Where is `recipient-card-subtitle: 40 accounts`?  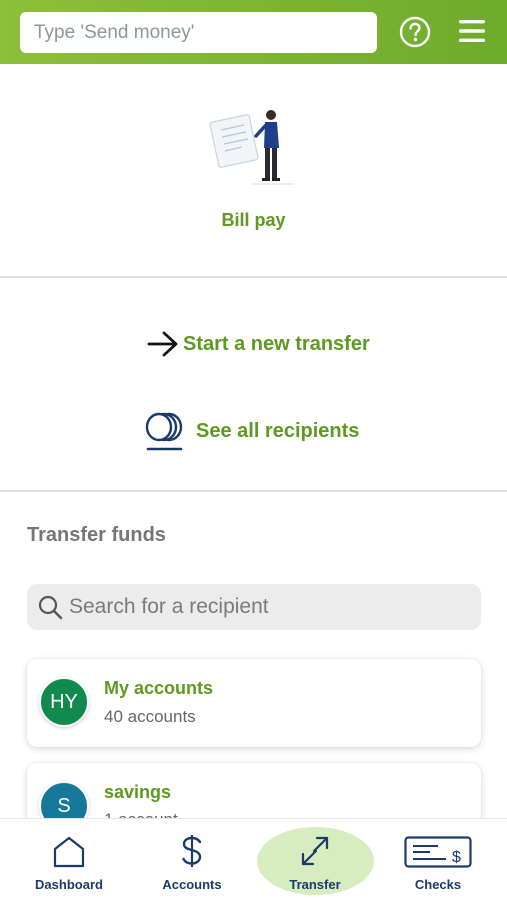
recipient-card-subtitle: 40 accounts is located at coordinates (150, 716).